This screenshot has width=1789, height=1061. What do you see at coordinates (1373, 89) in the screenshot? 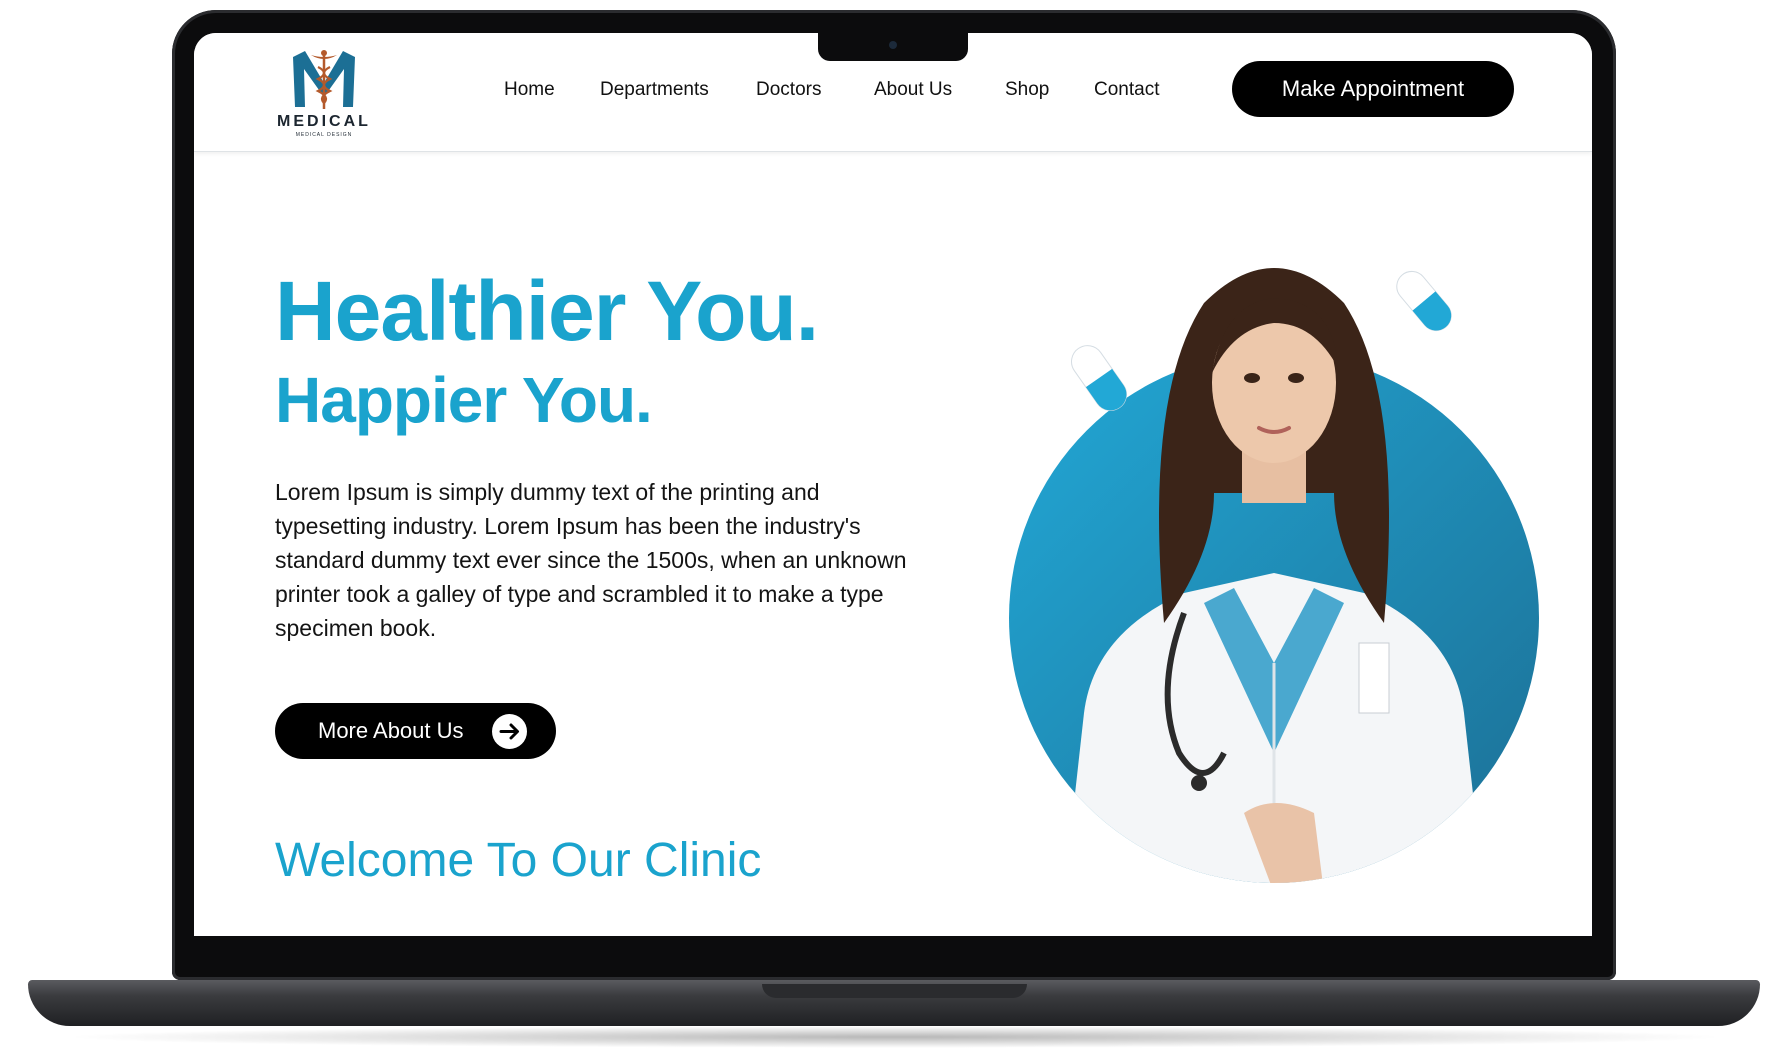
I see `make-appointment-button: Make Appointment` at bounding box center [1373, 89].